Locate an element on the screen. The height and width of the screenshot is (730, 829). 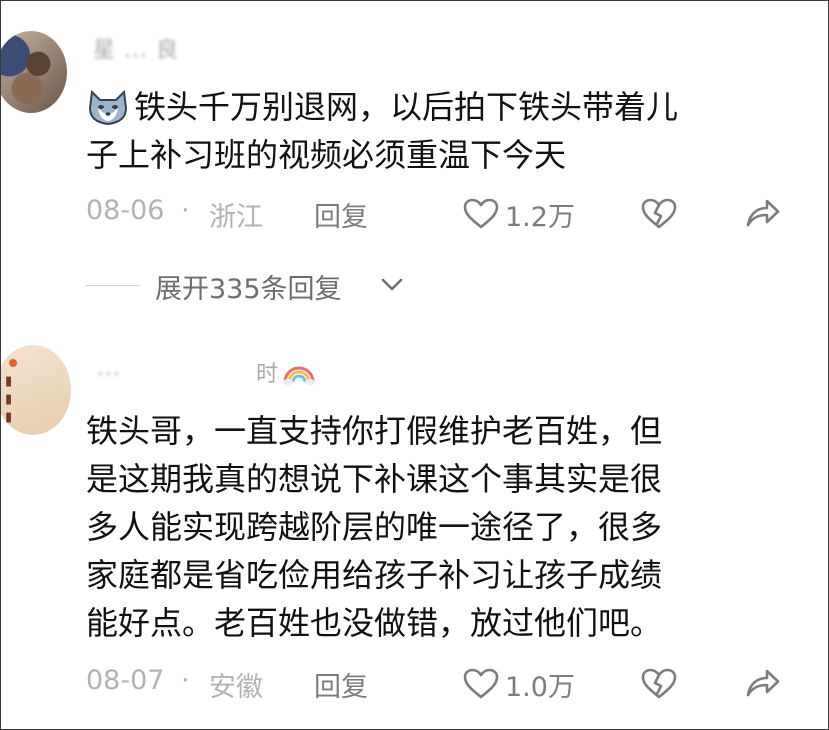
comment-location: 浙江 is located at coordinates (236, 217).